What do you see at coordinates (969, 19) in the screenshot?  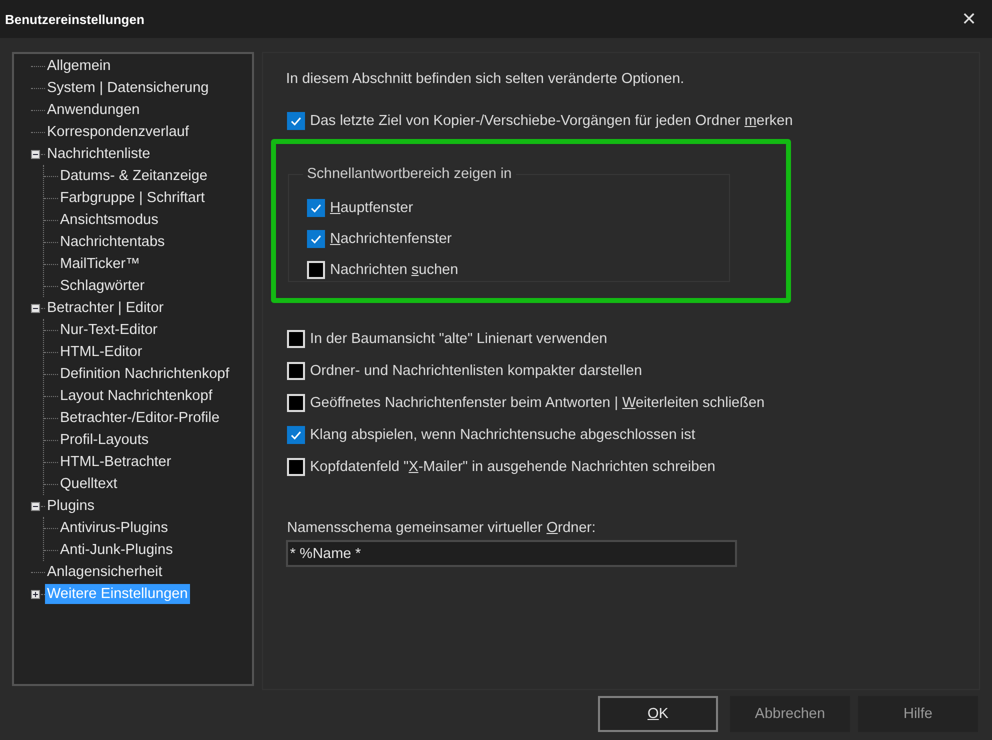 I see `close-button: ✕` at bounding box center [969, 19].